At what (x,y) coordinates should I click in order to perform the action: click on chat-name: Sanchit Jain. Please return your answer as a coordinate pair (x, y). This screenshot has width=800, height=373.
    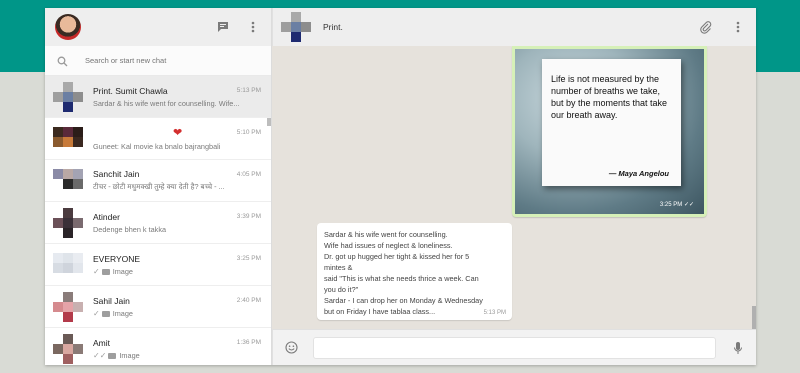
    Looking at the image, I should click on (116, 174).